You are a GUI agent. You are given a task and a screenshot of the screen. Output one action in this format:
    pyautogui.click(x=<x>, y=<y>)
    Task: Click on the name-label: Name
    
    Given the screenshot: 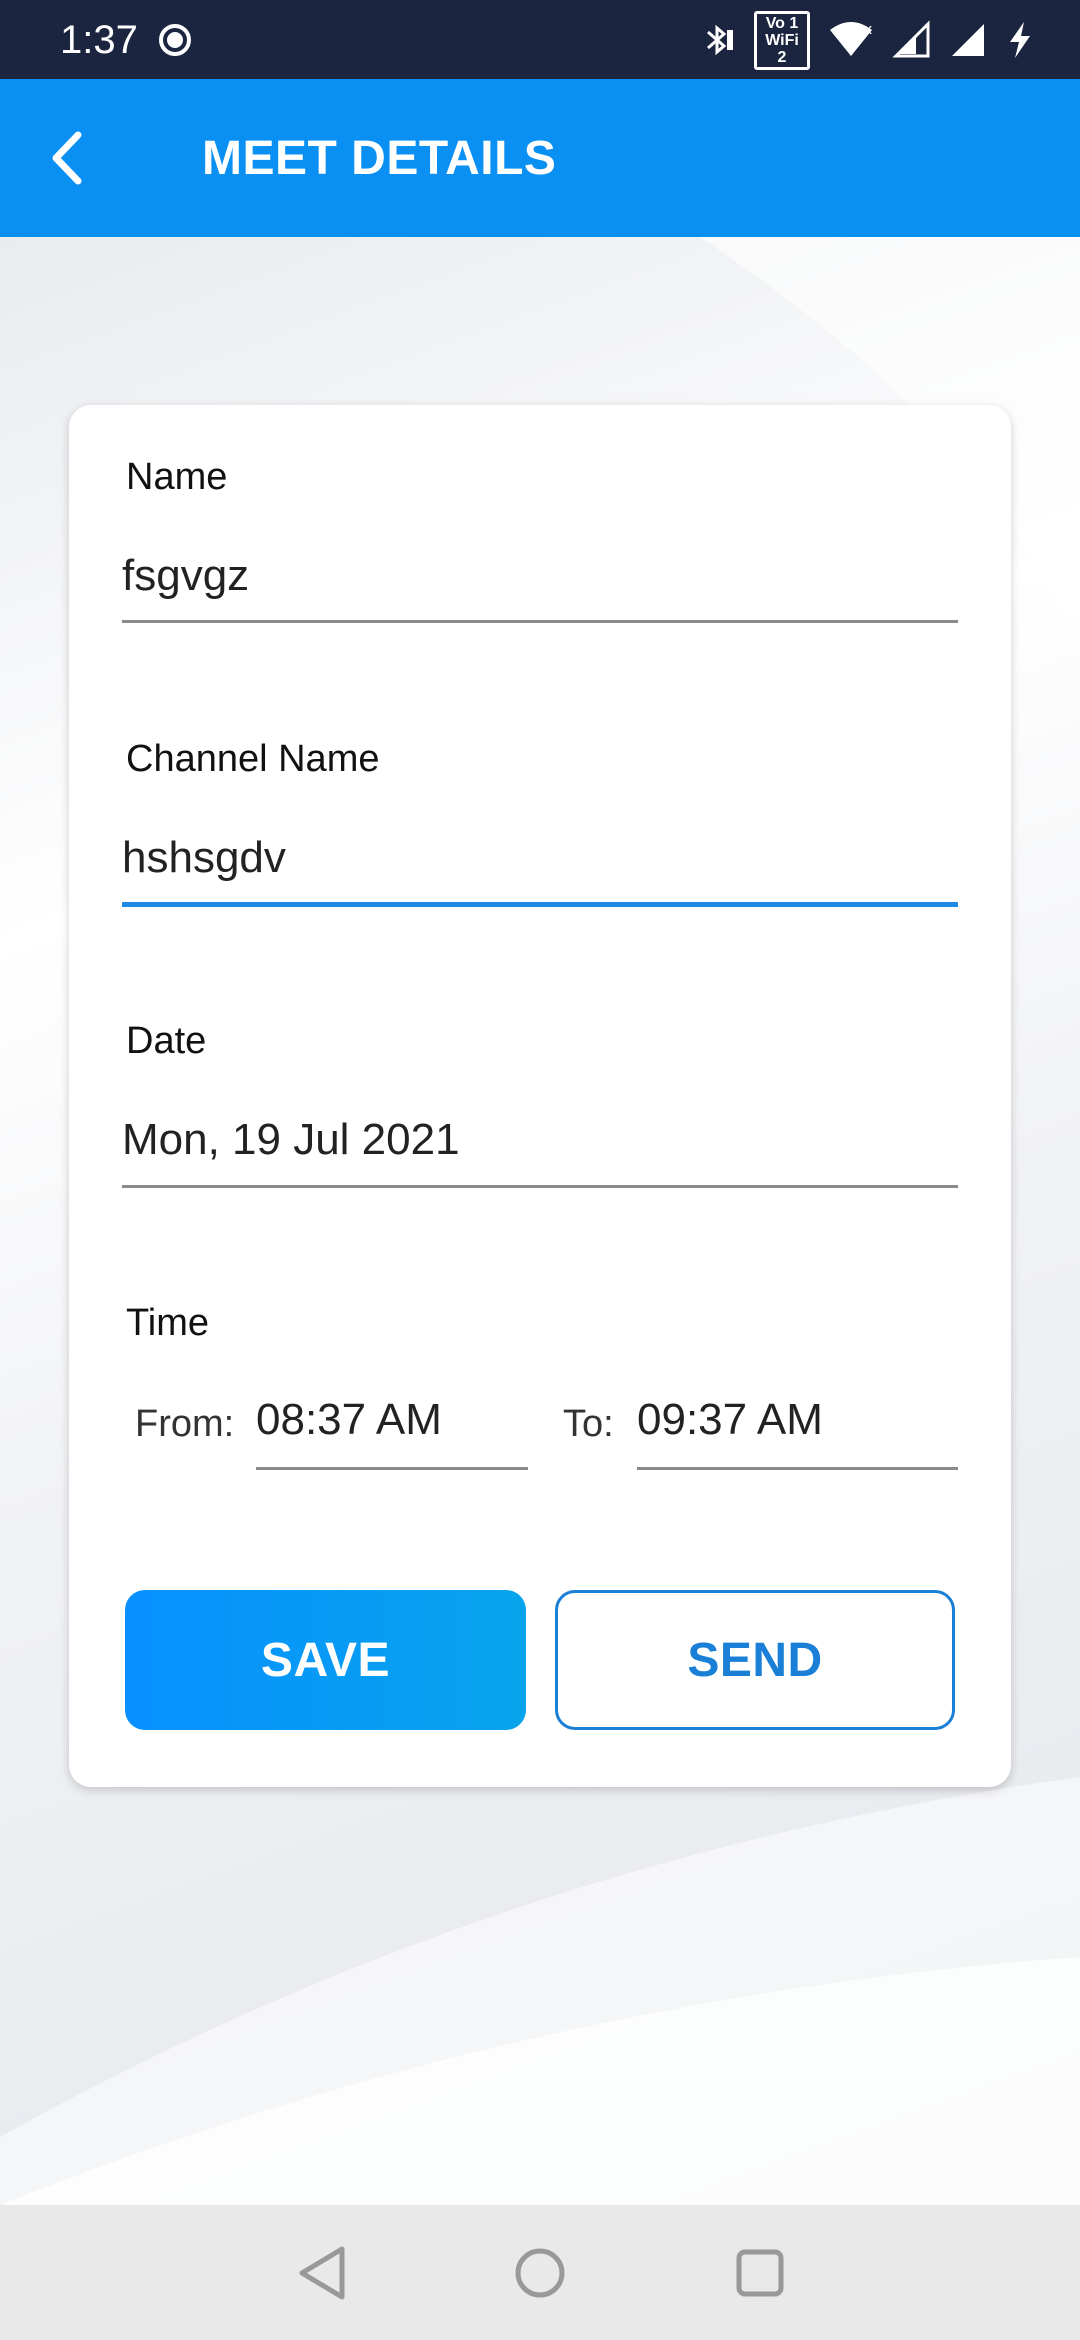 What is the action you would take?
    pyautogui.click(x=177, y=477)
    